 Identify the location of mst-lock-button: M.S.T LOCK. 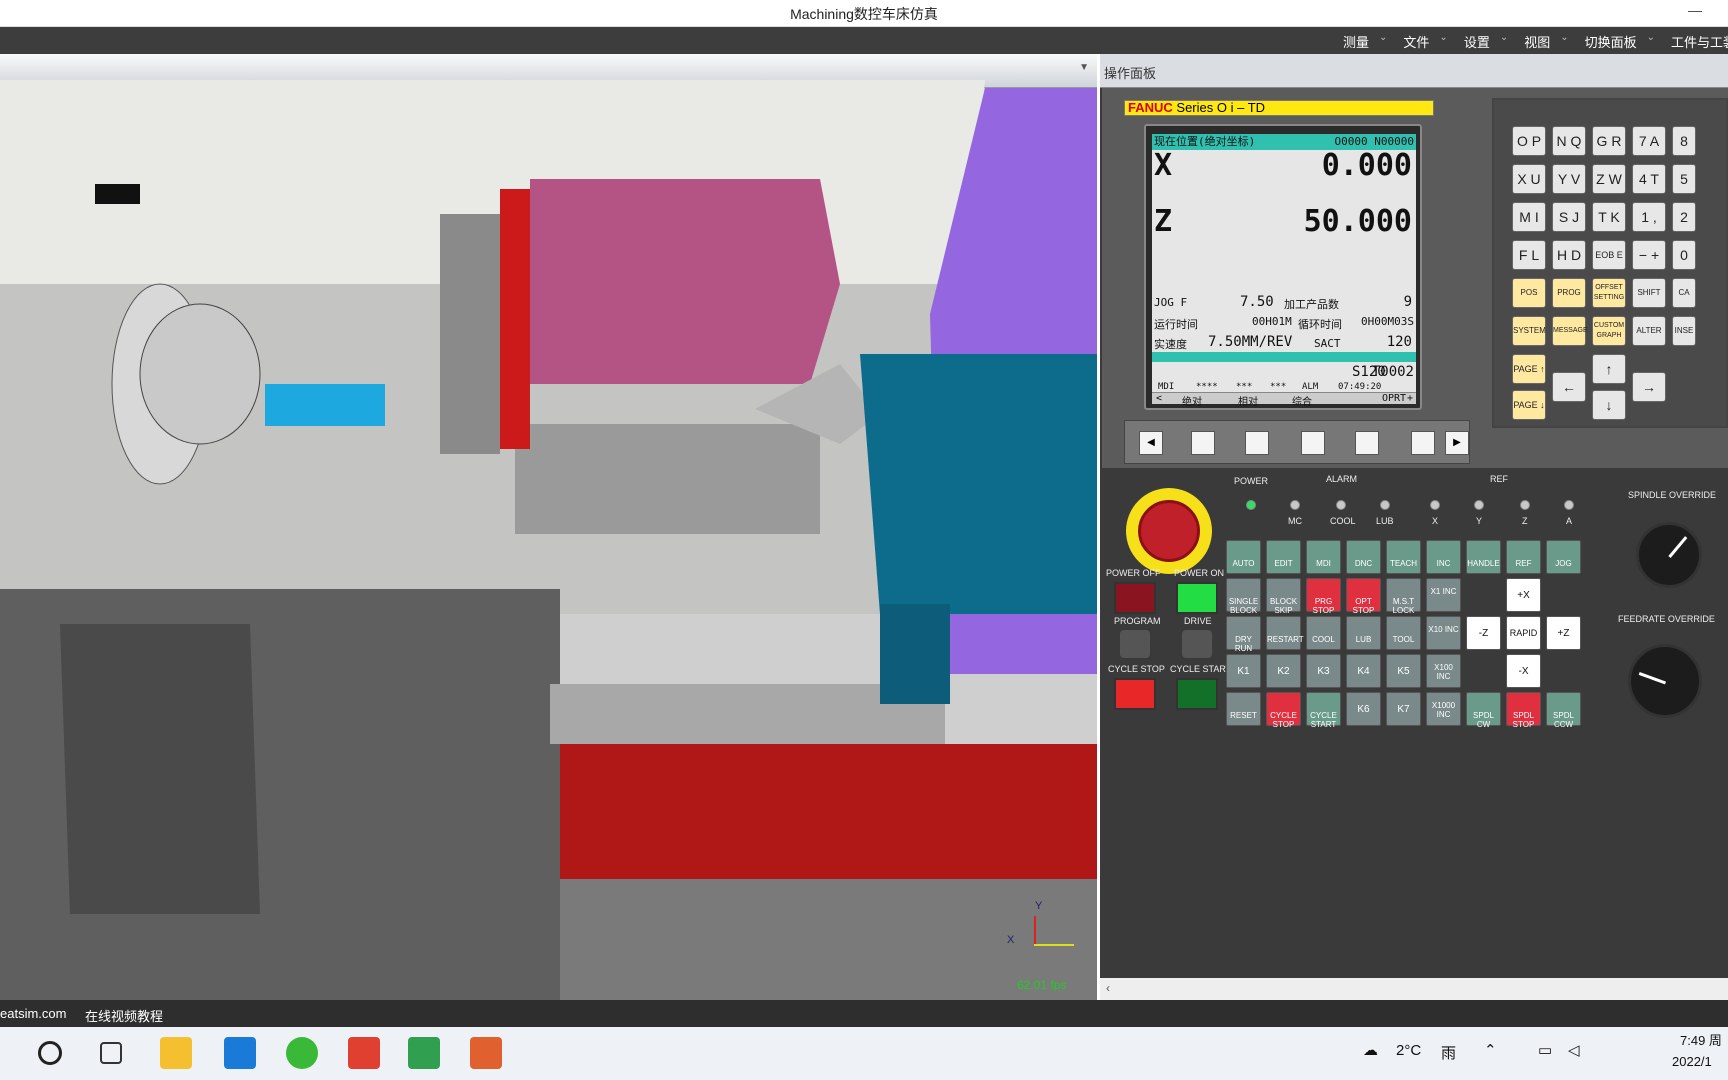
(1403, 596).